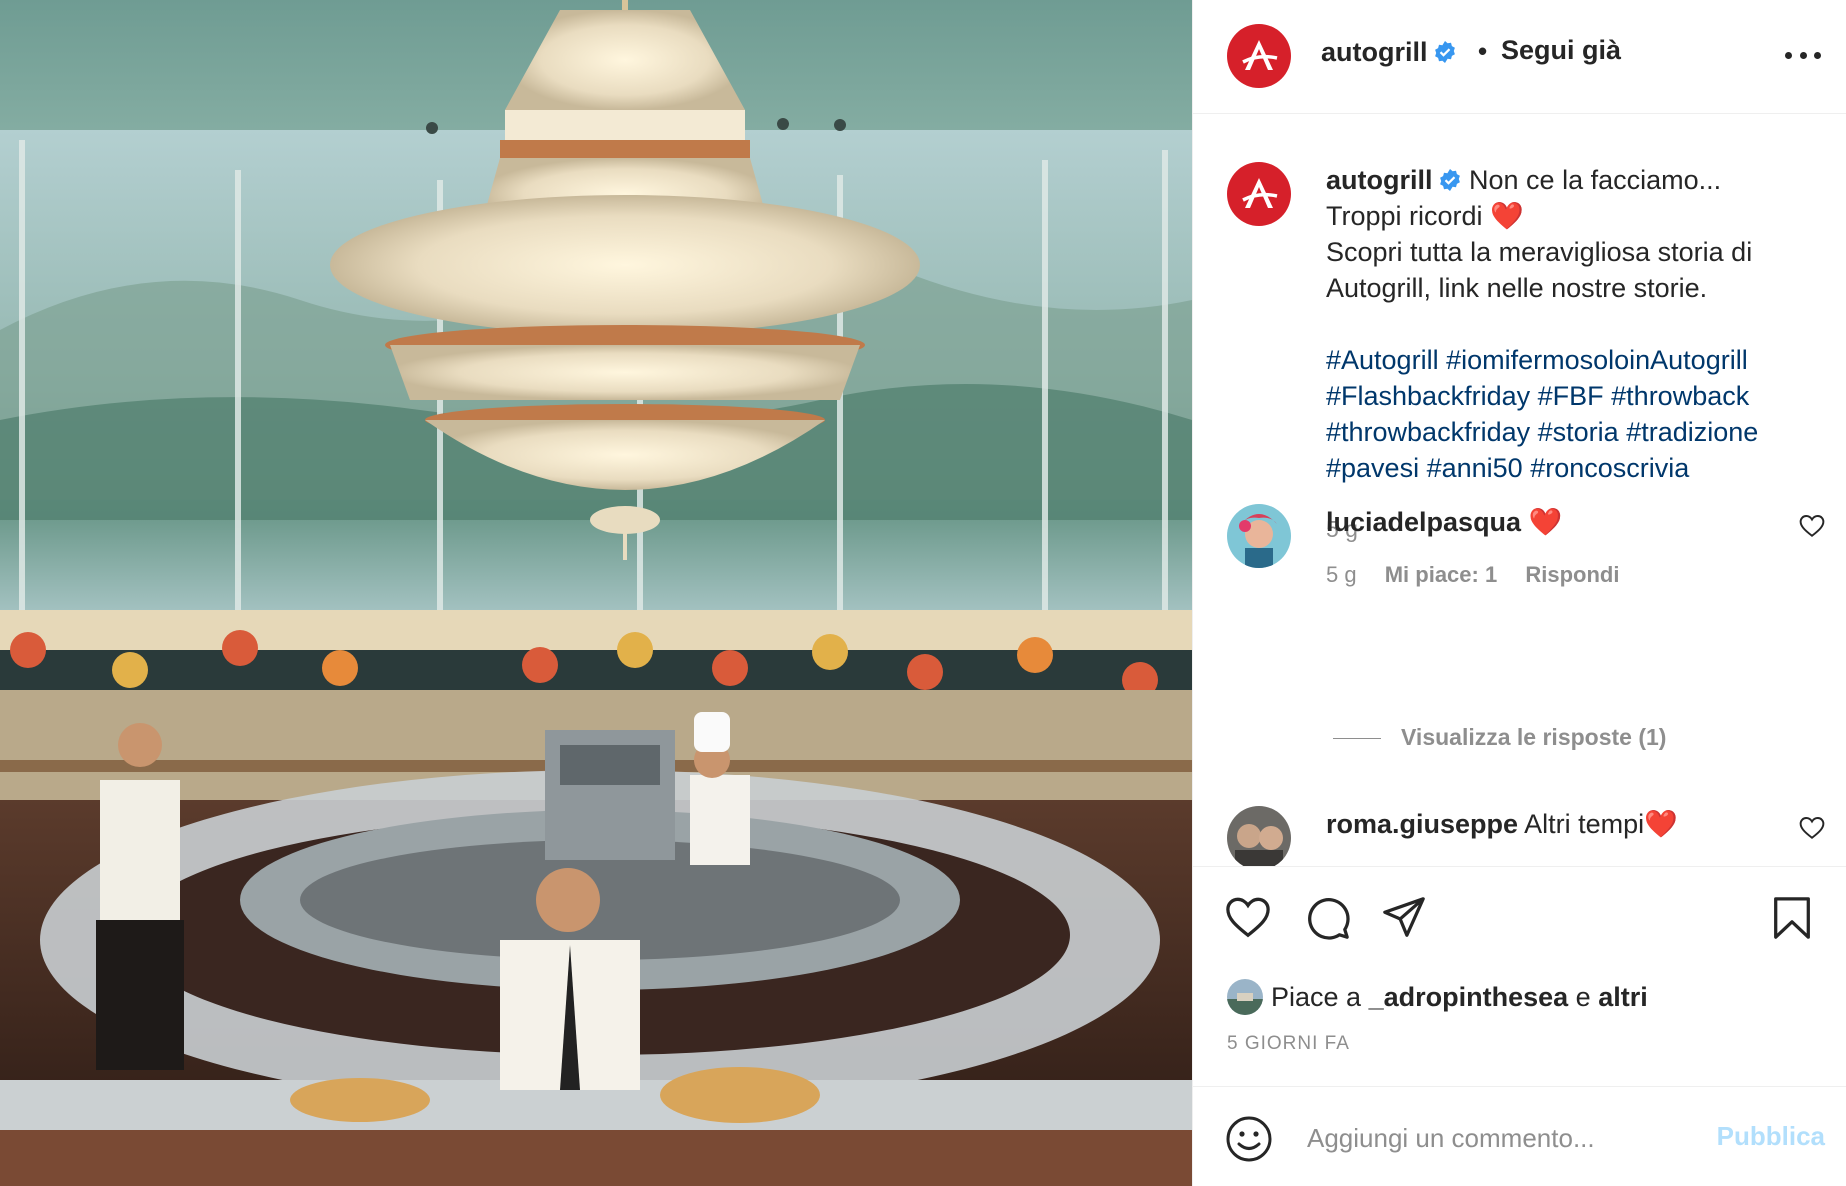 The height and width of the screenshot is (1186, 1846). I want to click on likes-others: altri, so click(1623, 997).